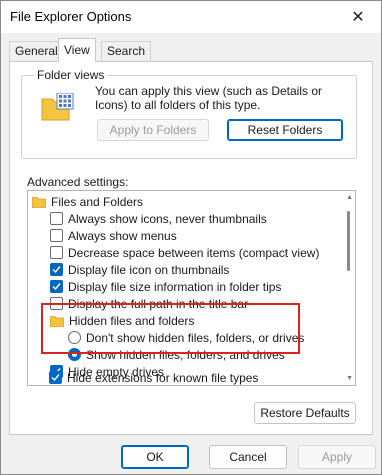 The image size is (382, 475). What do you see at coordinates (36, 51) in the screenshot?
I see `tab-general: General` at bounding box center [36, 51].